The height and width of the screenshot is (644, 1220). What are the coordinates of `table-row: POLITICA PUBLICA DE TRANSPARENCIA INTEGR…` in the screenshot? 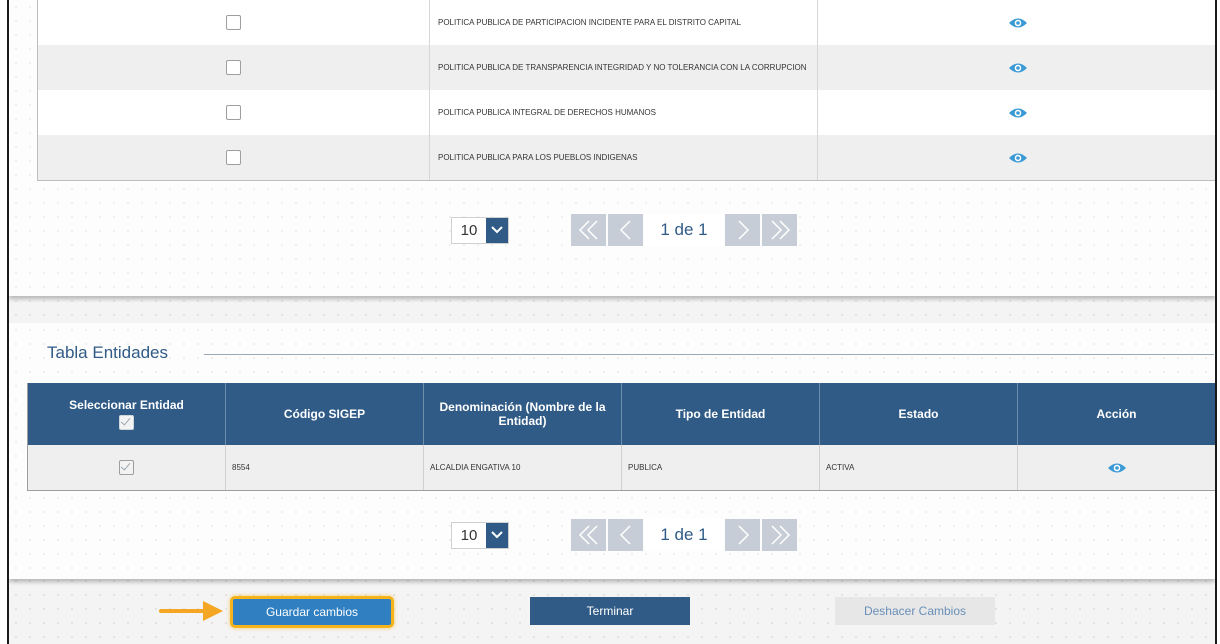 It's located at (626, 67).